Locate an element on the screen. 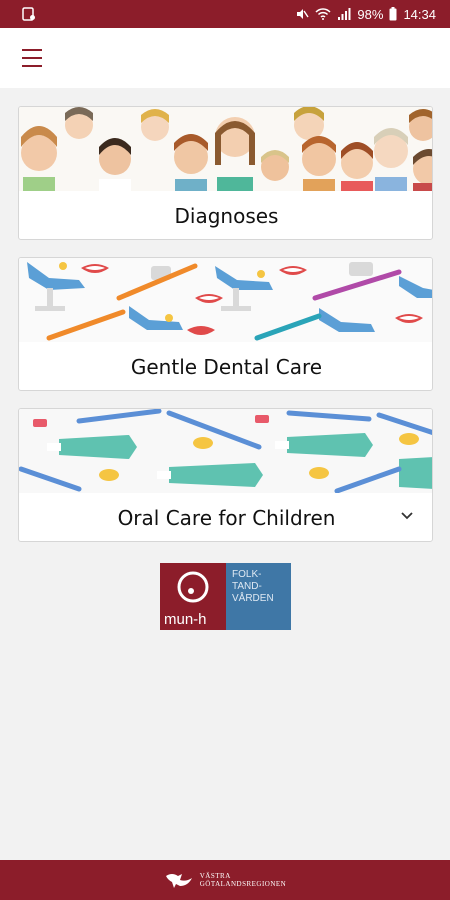 The height and width of the screenshot is (900, 450). mun-h-logo-mark: mun-h is located at coordinates (193, 596).